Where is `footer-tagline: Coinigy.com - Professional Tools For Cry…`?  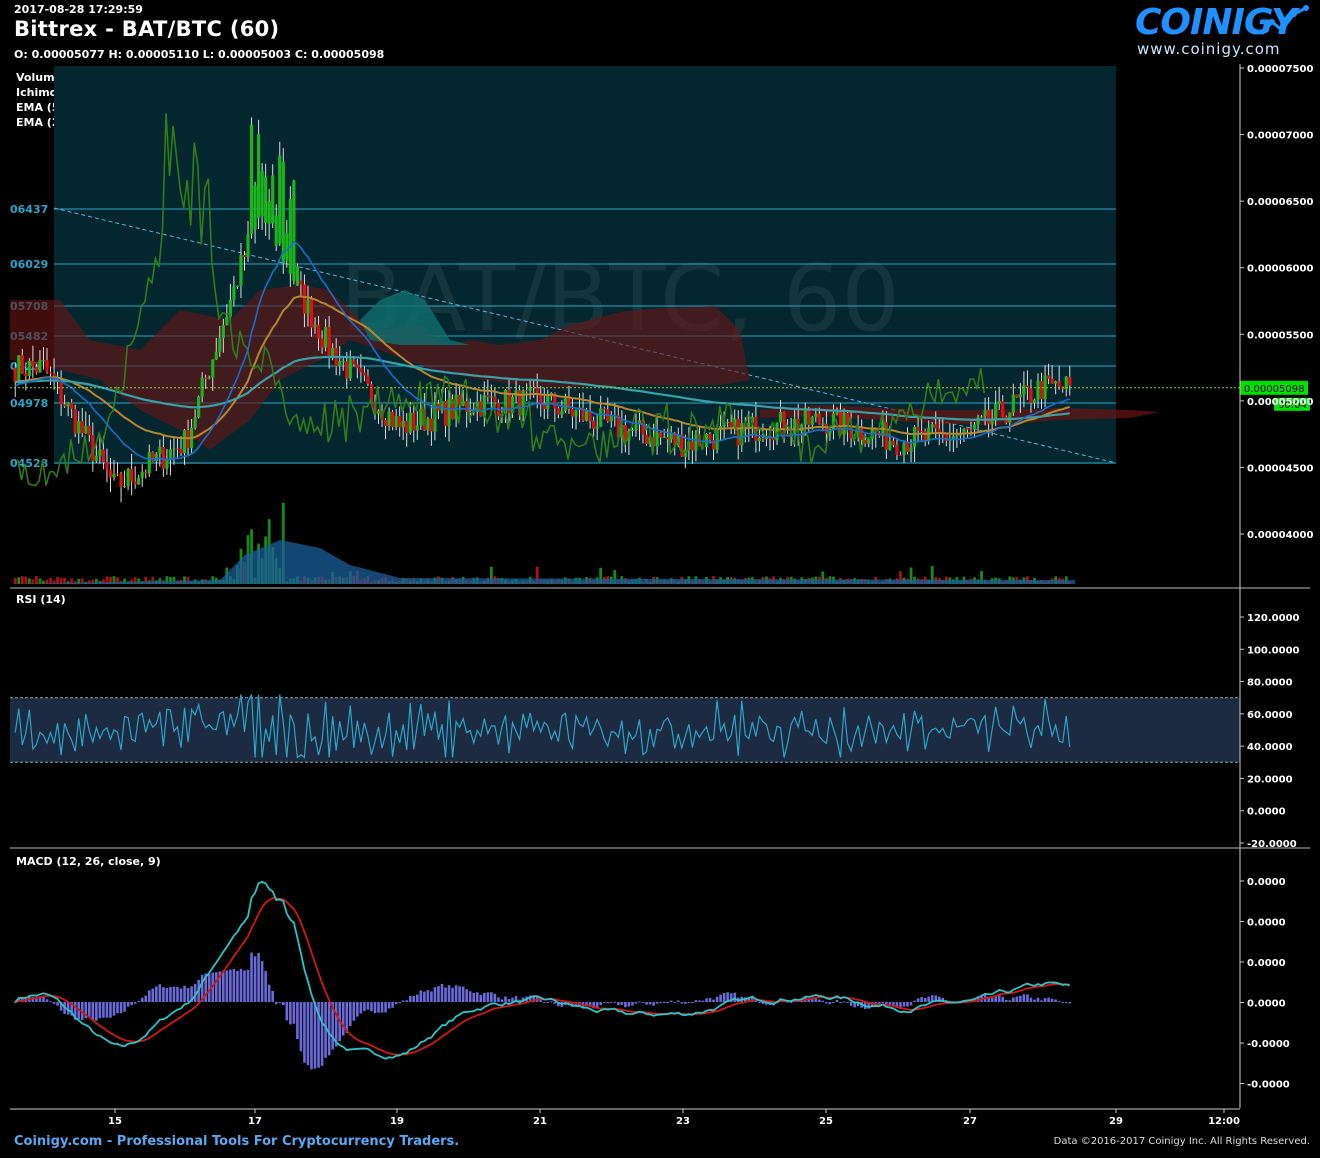 footer-tagline: Coinigy.com - Professional Tools For Cry… is located at coordinates (236, 1141).